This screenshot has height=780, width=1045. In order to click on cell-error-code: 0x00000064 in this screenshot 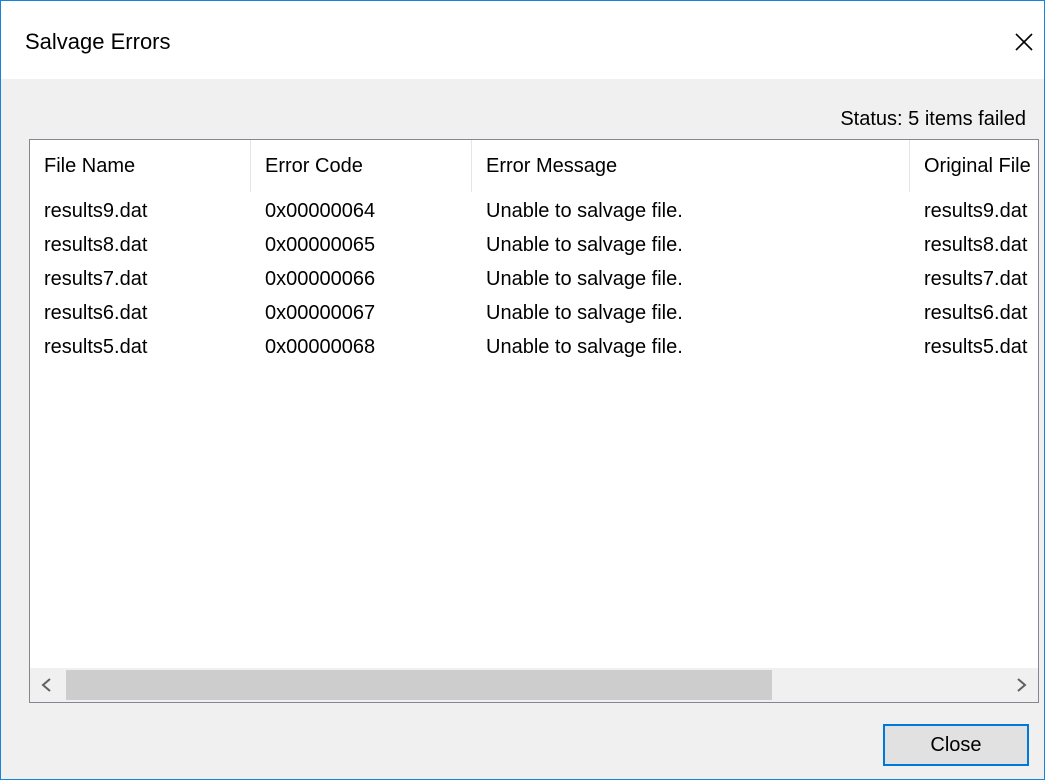, I will do `click(320, 211)`.